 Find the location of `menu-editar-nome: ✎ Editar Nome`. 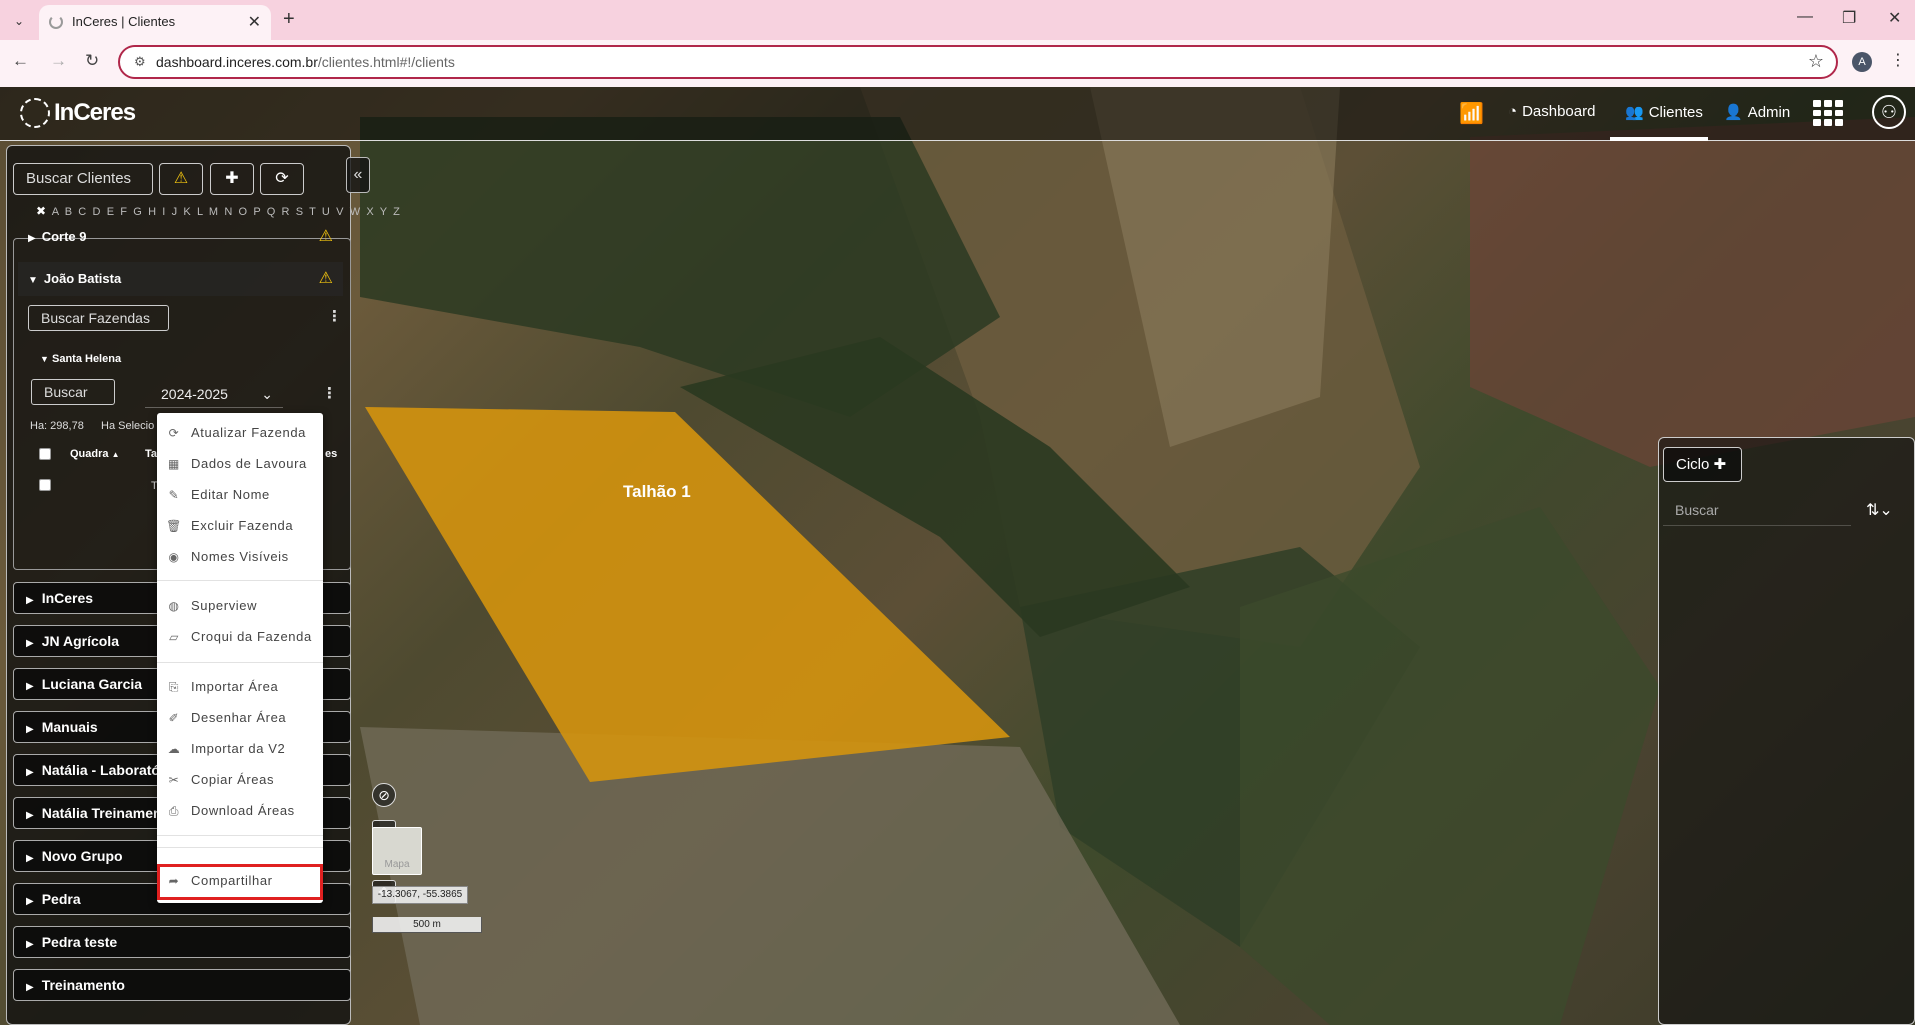

menu-editar-nome: ✎ Editar Nome is located at coordinates (240, 495).